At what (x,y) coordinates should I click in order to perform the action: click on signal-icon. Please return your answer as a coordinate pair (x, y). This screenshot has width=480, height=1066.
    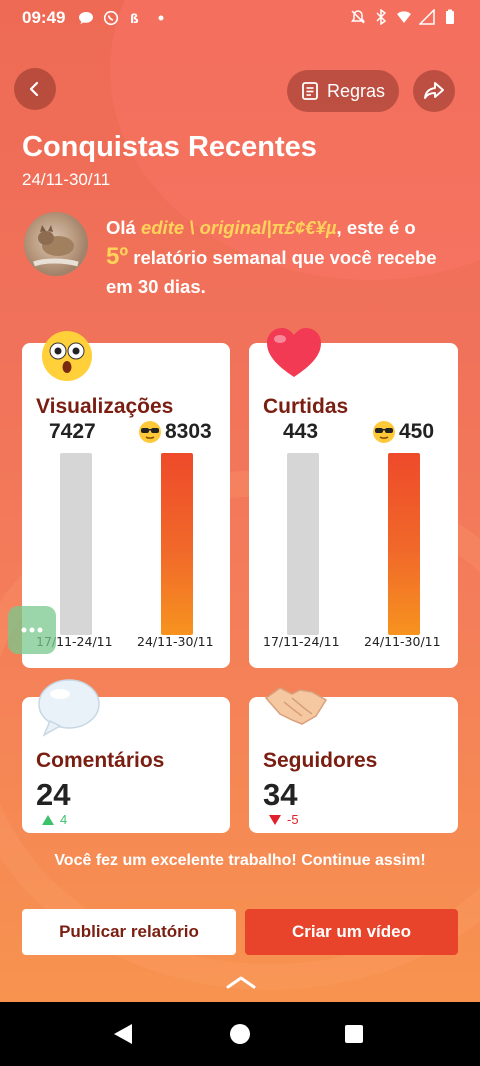
    Looking at the image, I should click on (427, 17).